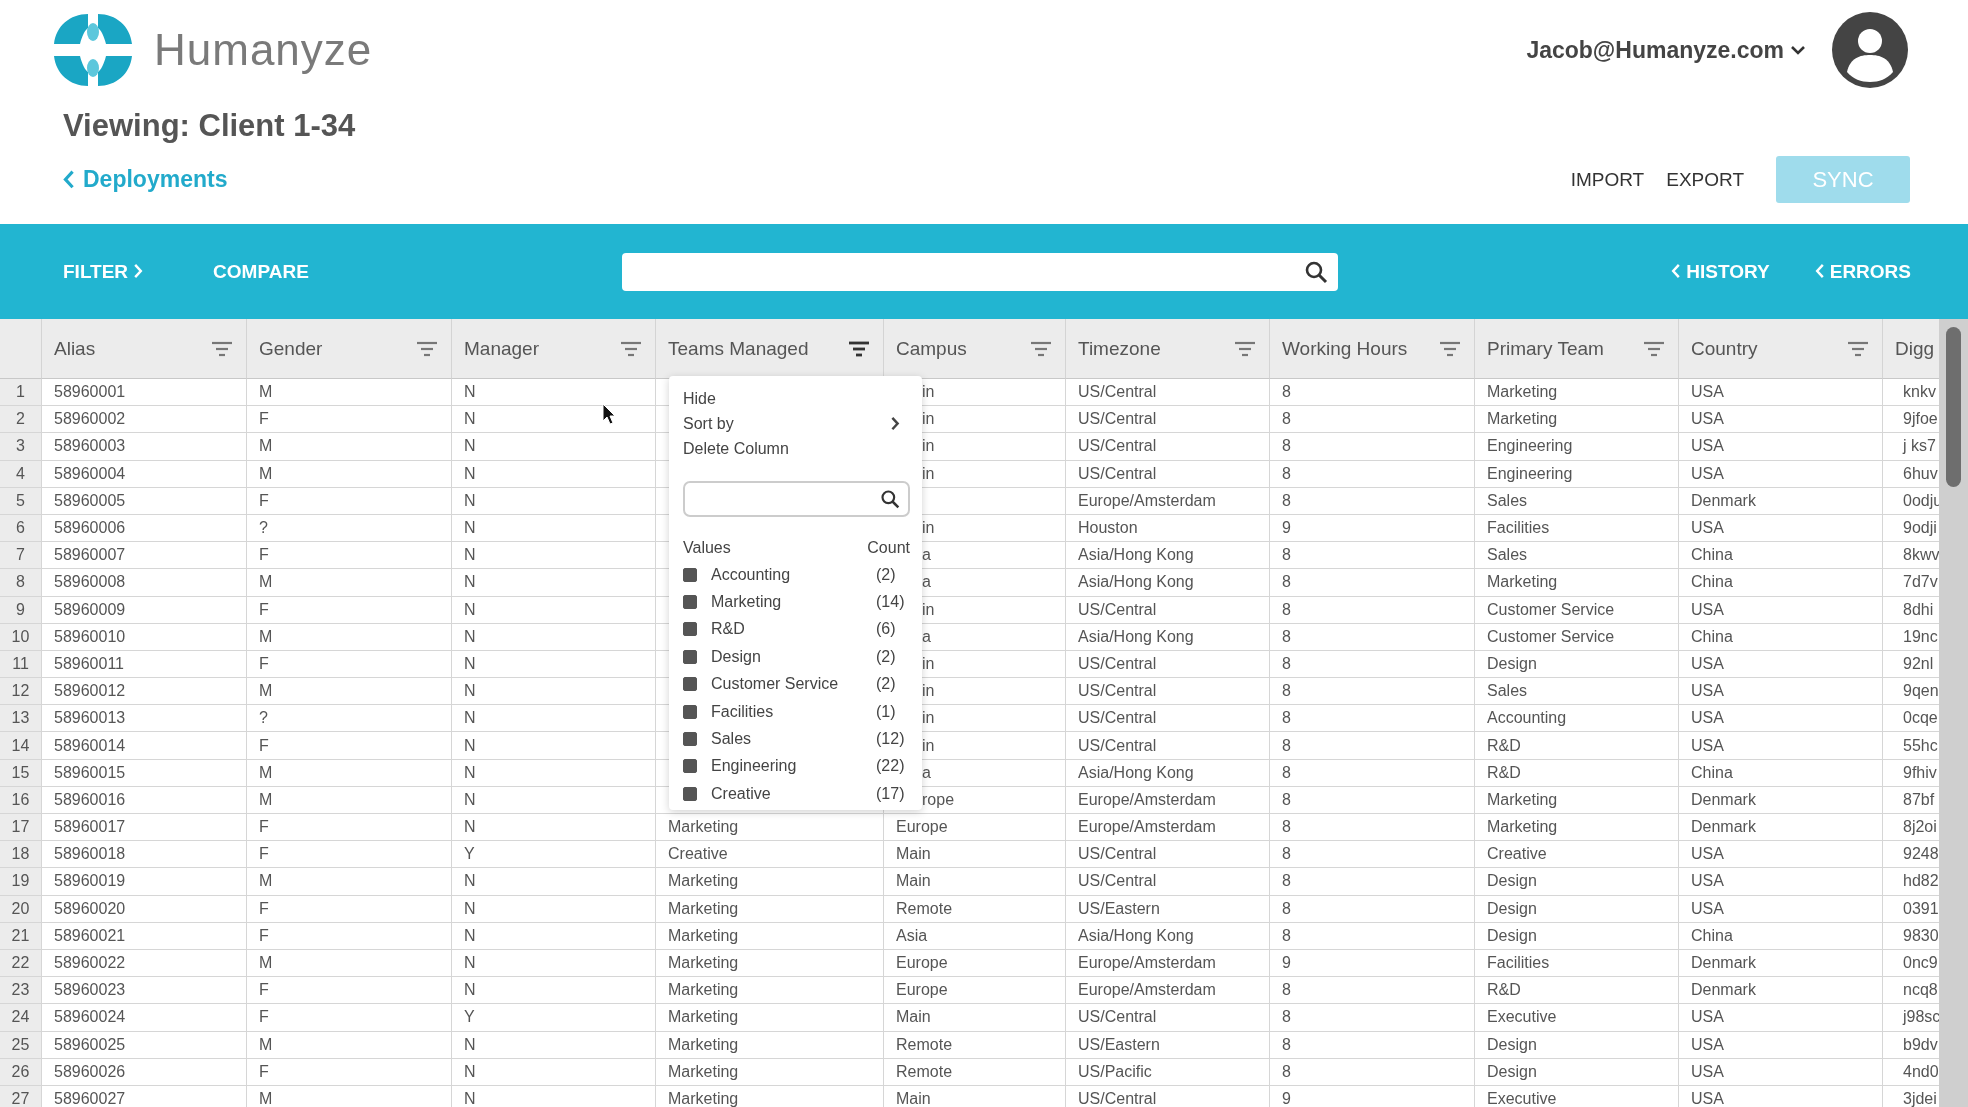 This screenshot has width=1968, height=1107. I want to click on row-number: 20, so click(21, 909).